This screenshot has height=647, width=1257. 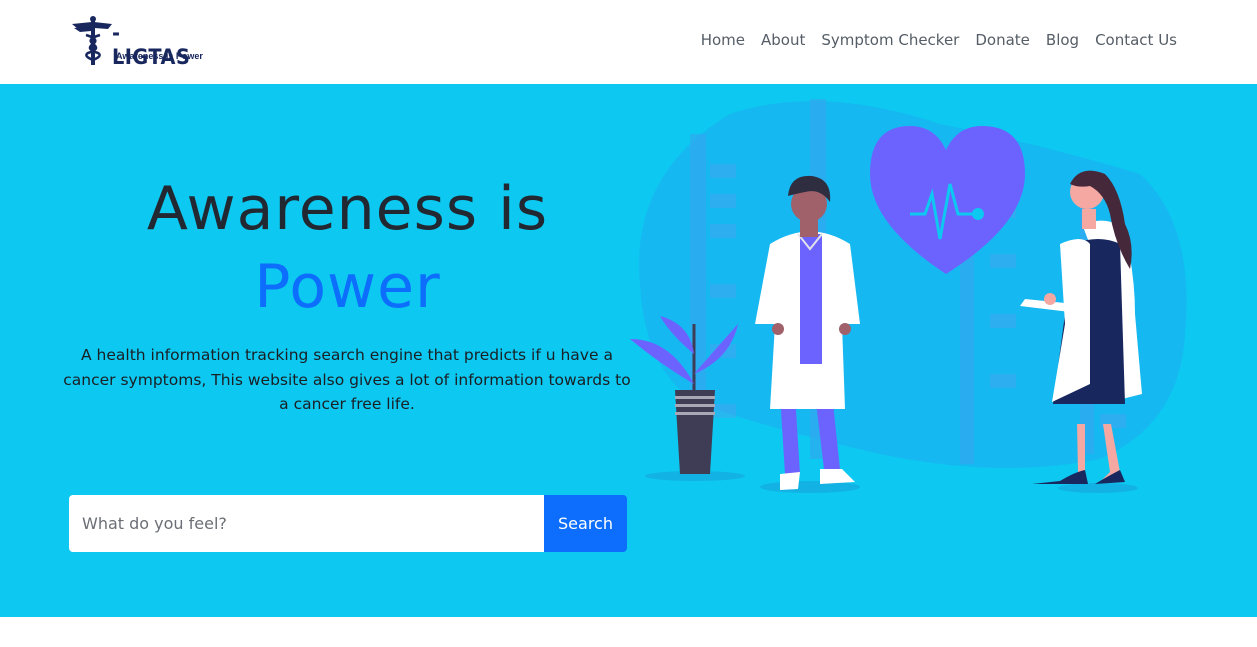 I want to click on hero-title-accent: Power, so click(x=347, y=287).